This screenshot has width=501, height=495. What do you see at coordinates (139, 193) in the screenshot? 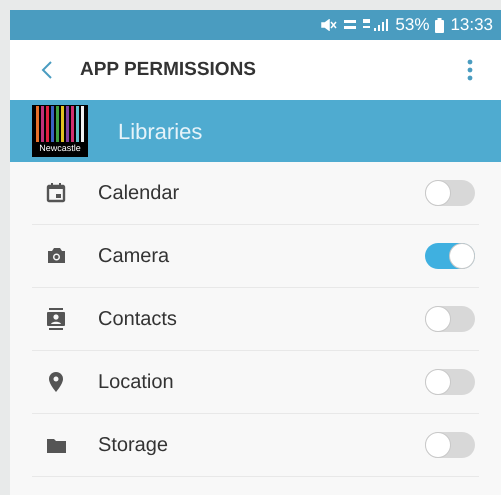
I see `permission-label: Calendar` at bounding box center [139, 193].